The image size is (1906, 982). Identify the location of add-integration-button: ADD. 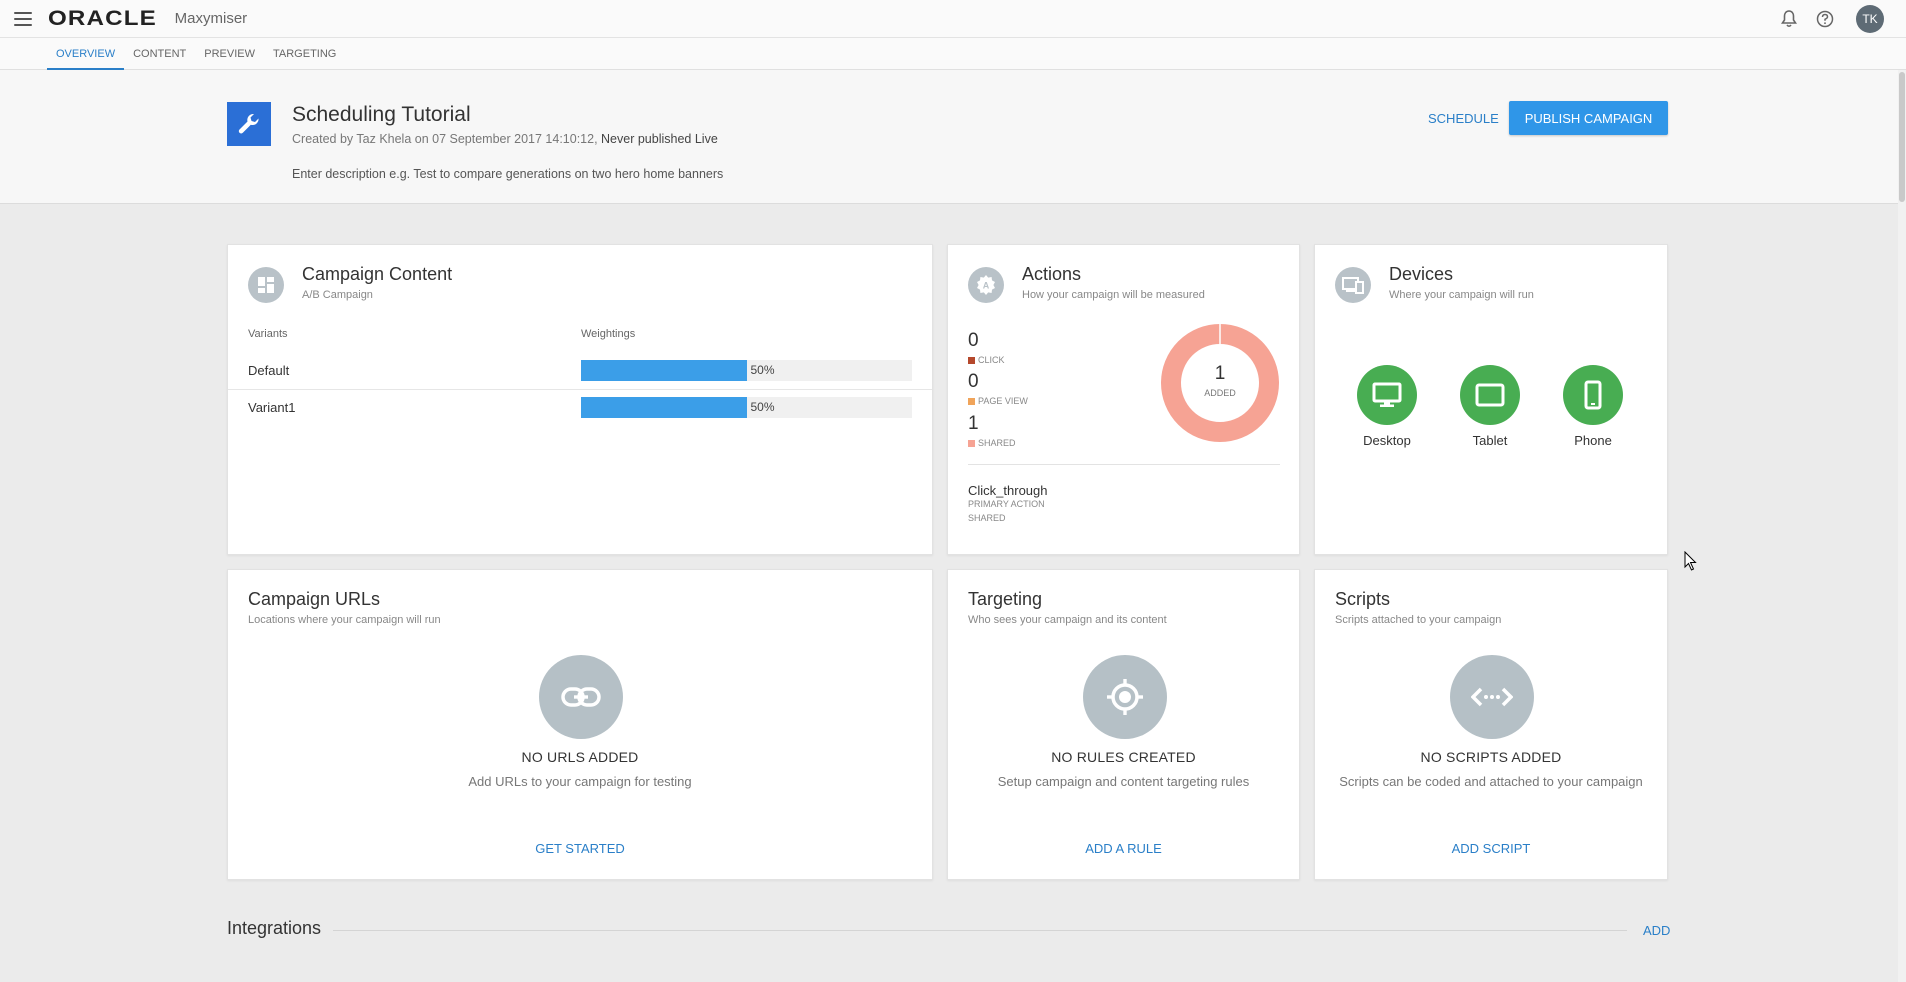
(1656, 930).